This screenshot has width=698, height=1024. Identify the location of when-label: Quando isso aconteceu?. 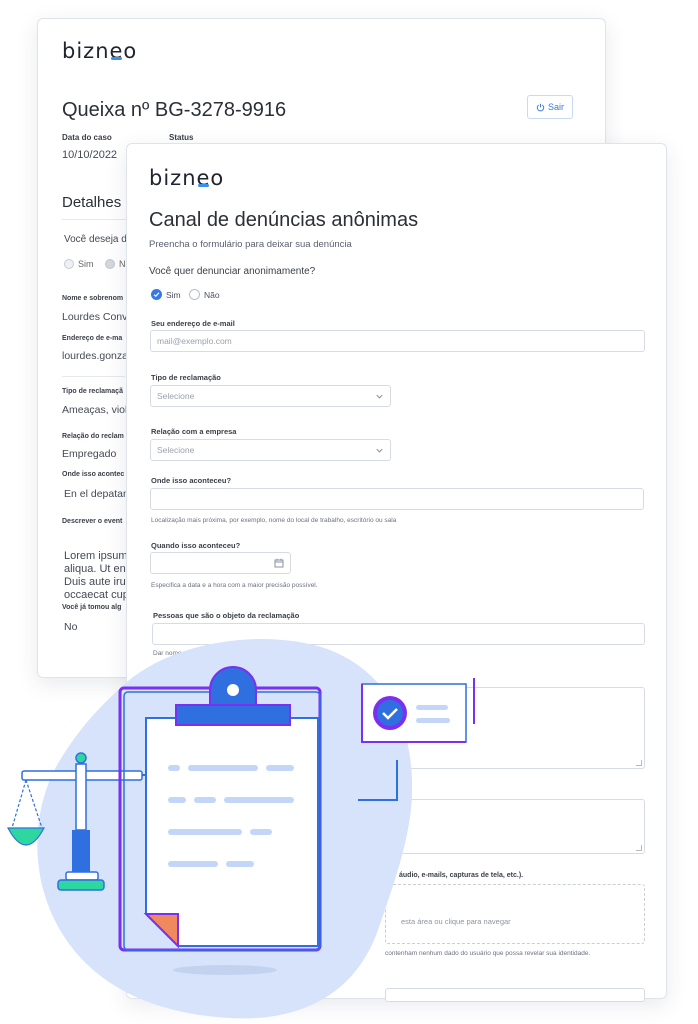
(196, 545).